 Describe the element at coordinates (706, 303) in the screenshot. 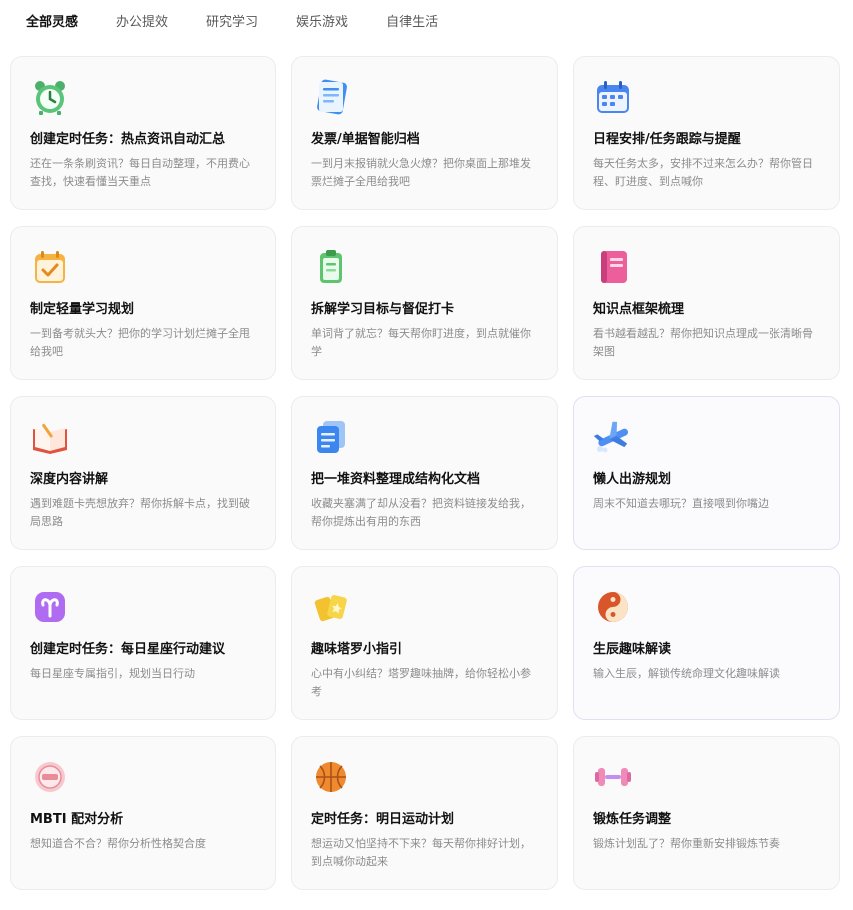

I see `card-knowledge-framework: 知识点框架梳理 看书越看越乱？帮你把知识点理成一张清晰骨架图` at that location.